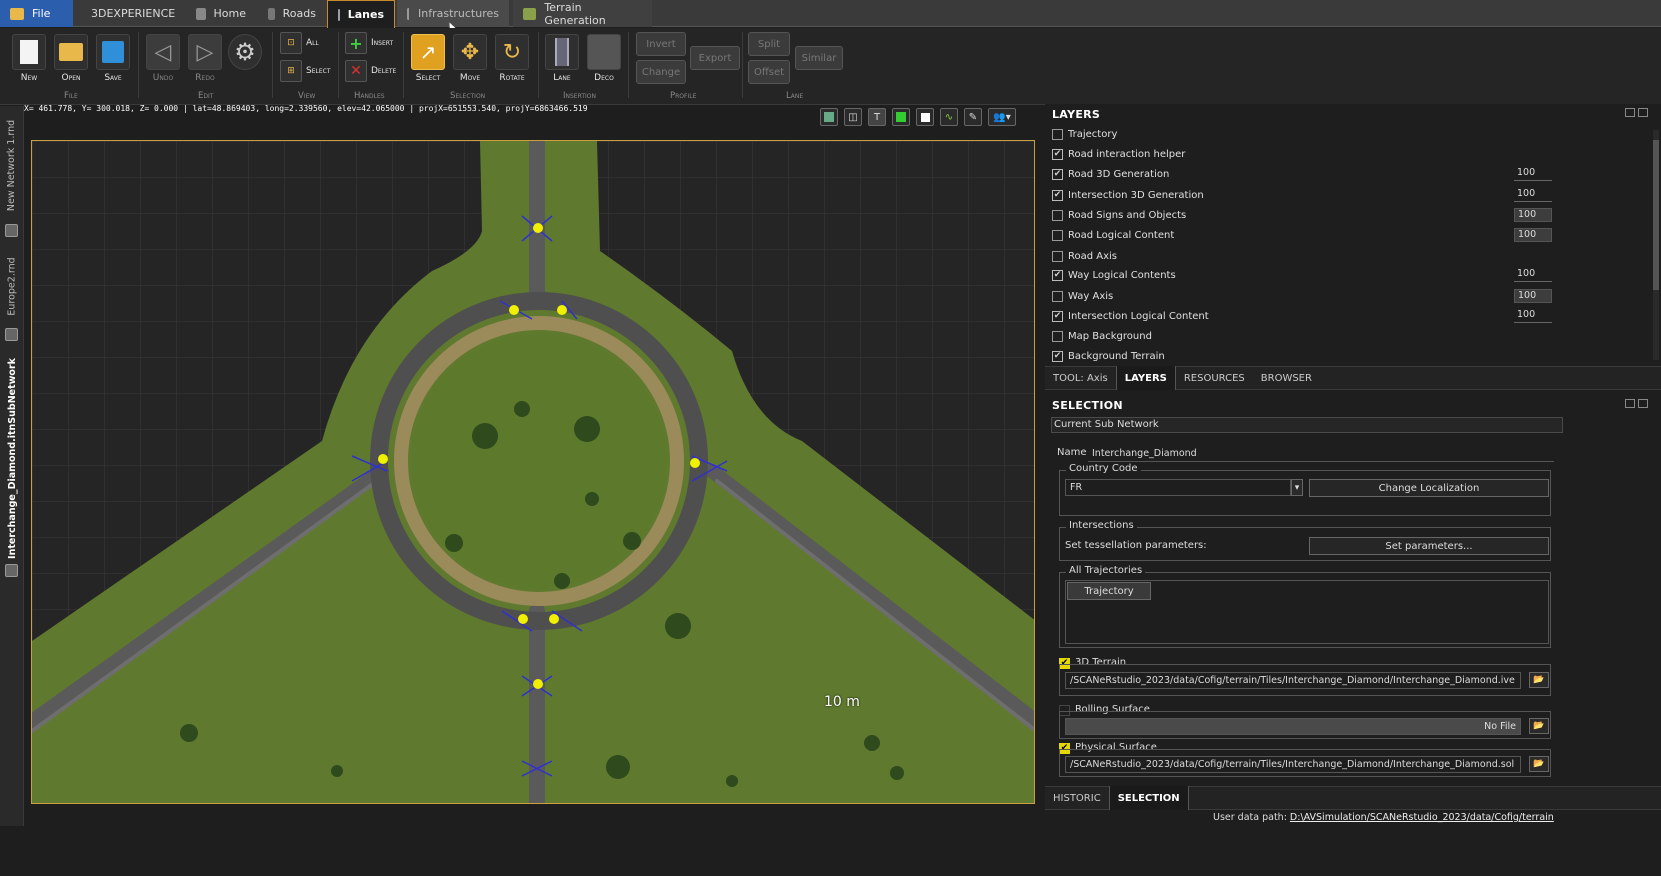 The image size is (1661, 876). Describe the element at coordinates (1312, 215) in the screenshot. I see `layer-row-road-signs-and-objects: Road Signs and Objects 100` at that location.